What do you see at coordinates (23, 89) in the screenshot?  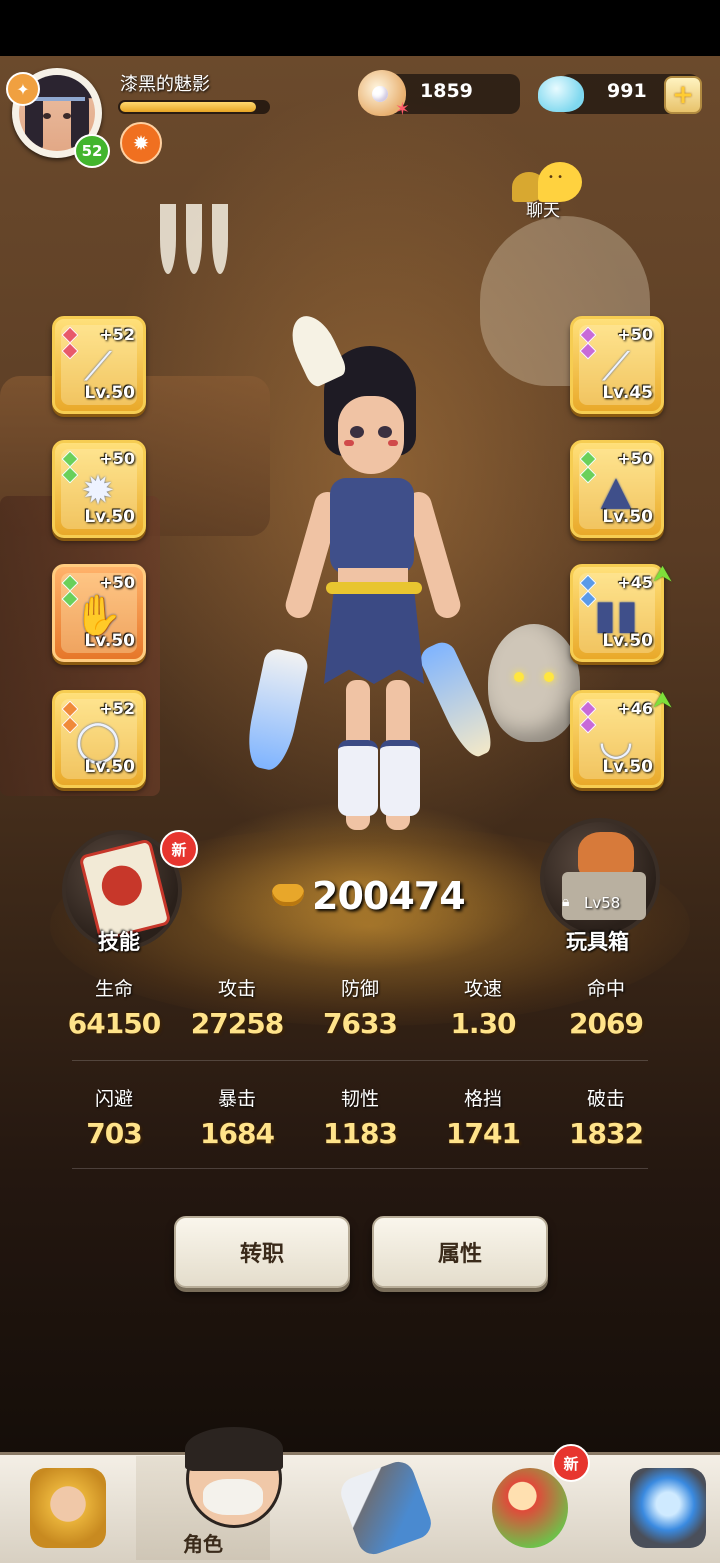 I see `settings-badge-icon: ✦` at bounding box center [23, 89].